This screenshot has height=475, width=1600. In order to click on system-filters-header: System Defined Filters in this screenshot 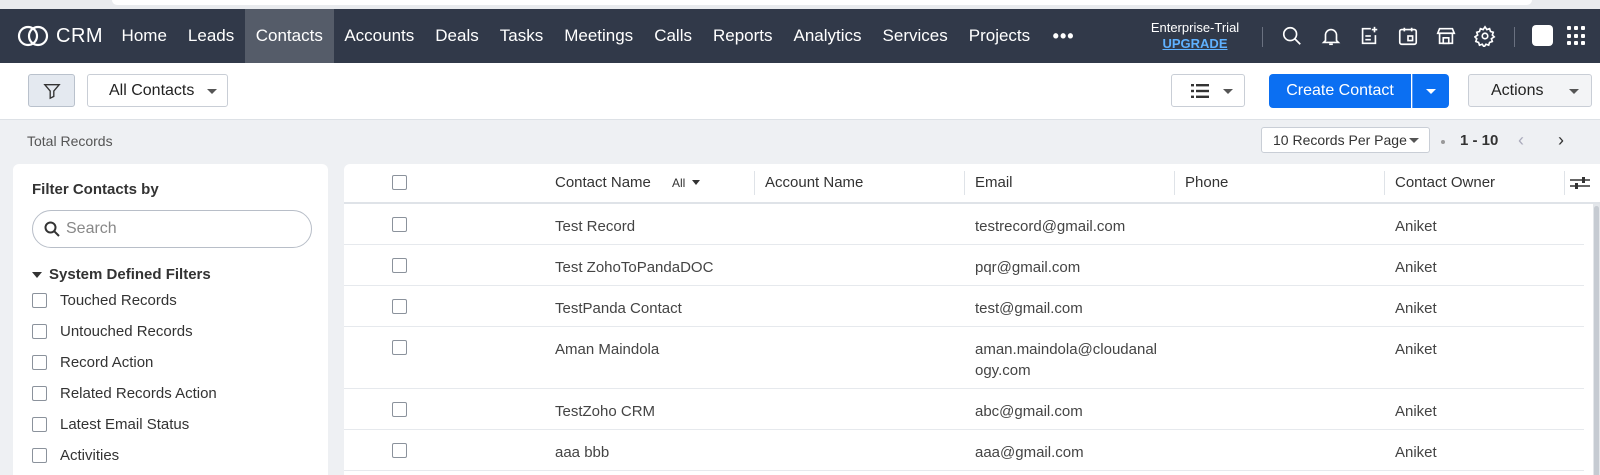, I will do `click(121, 274)`.